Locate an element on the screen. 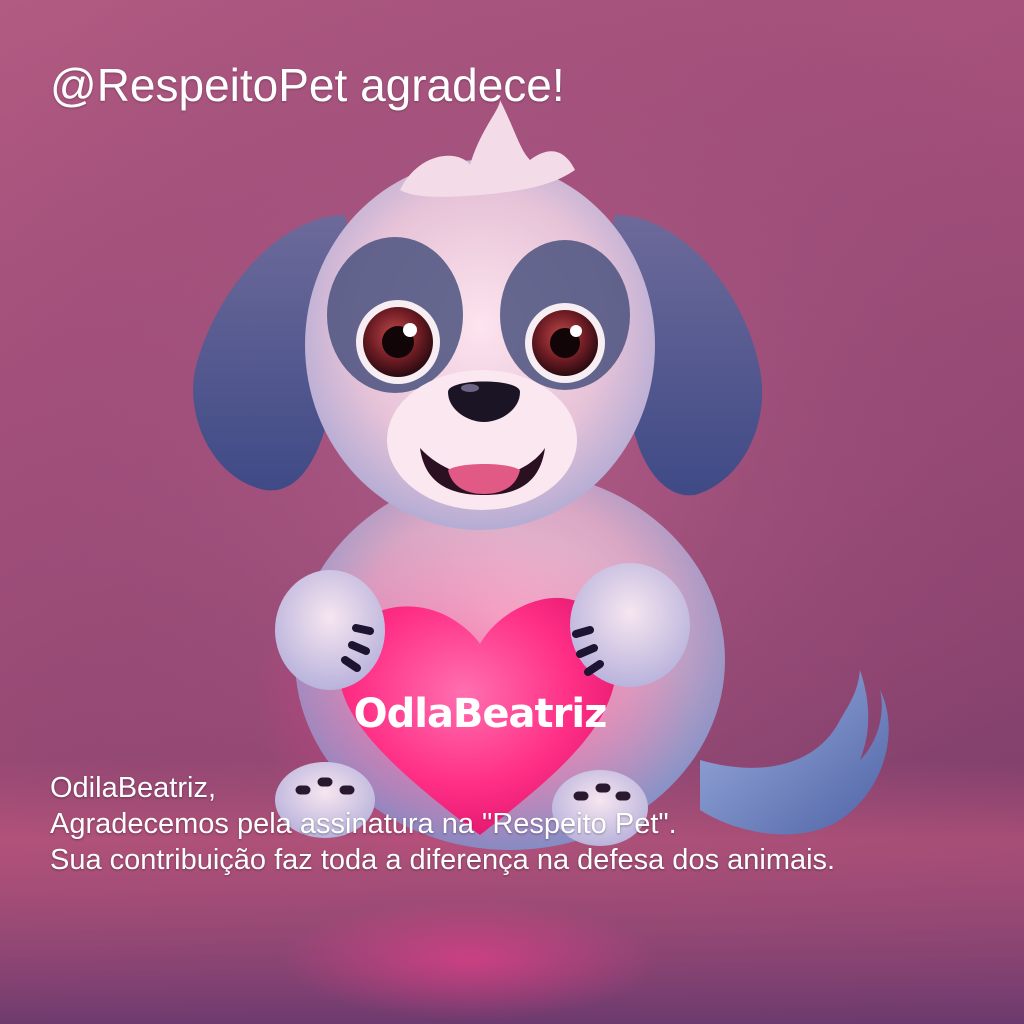 The image size is (1024, 1024). page-title: @RespeitoPet agradece! is located at coordinates (307, 85).